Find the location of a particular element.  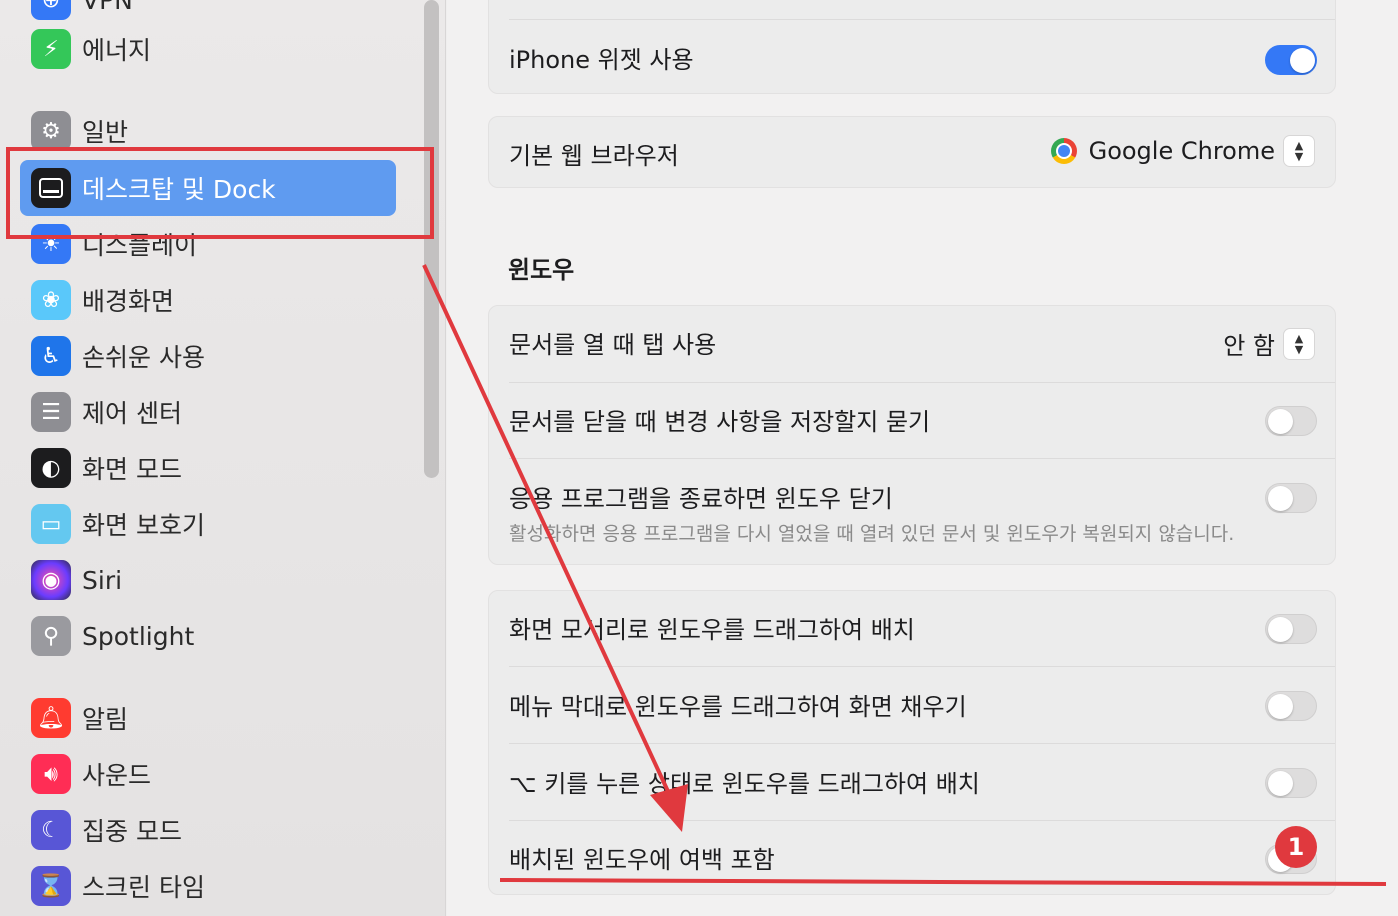

sidebar-item-label: 배경화면 is located at coordinates (128, 301).